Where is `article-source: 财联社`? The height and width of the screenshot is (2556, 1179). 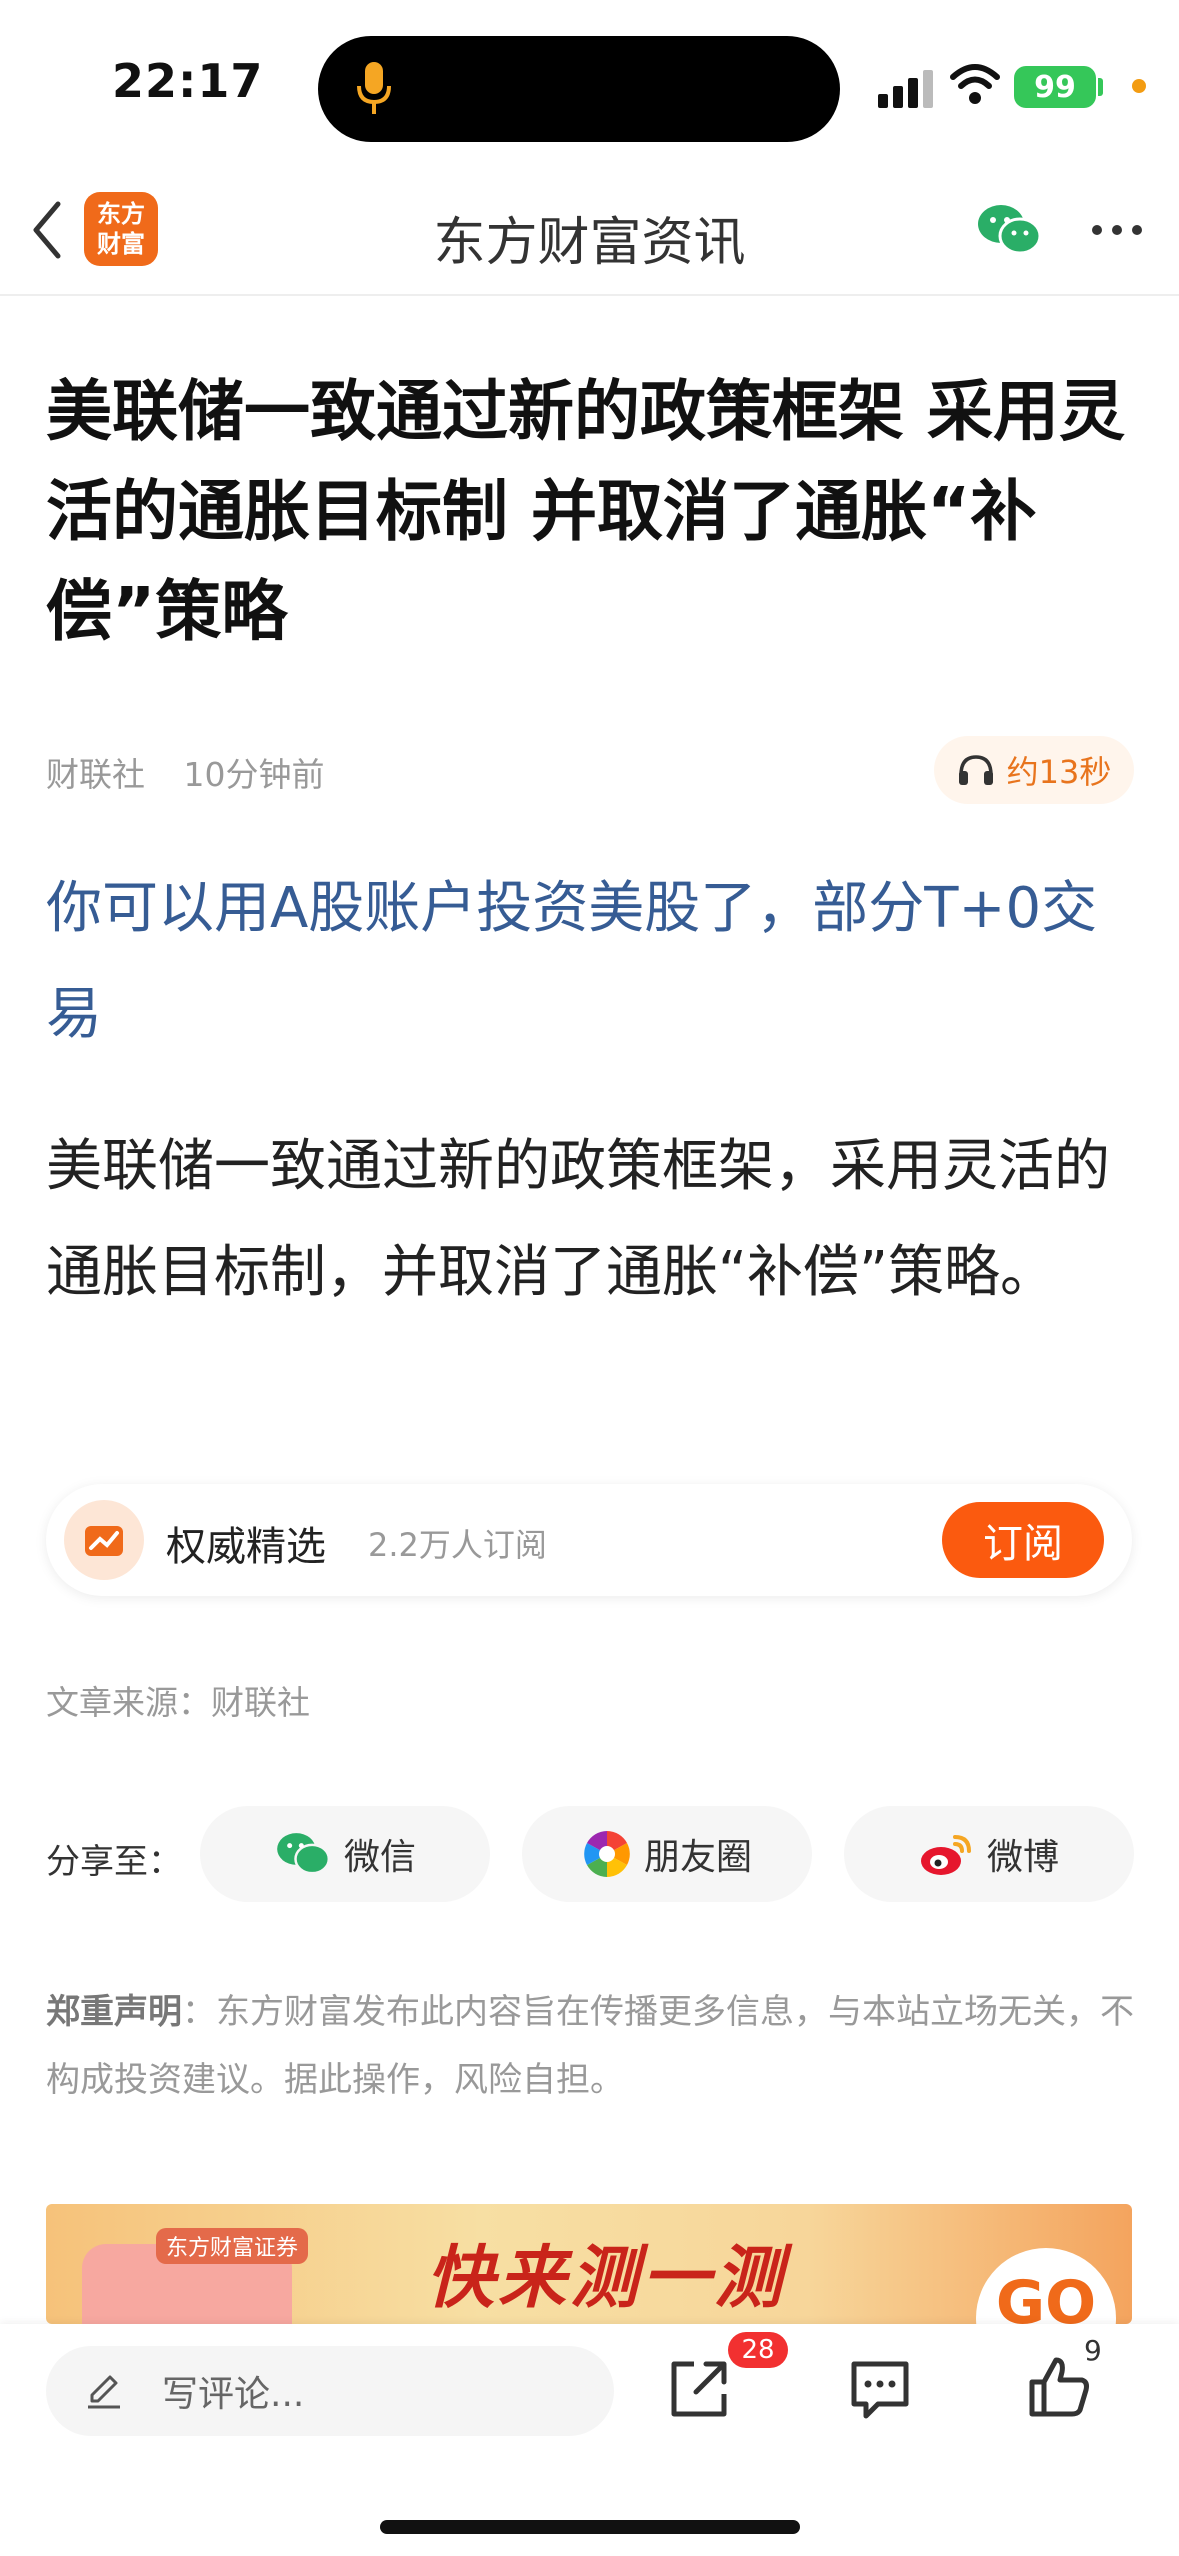
article-source: 财联社 is located at coordinates (95, 774).